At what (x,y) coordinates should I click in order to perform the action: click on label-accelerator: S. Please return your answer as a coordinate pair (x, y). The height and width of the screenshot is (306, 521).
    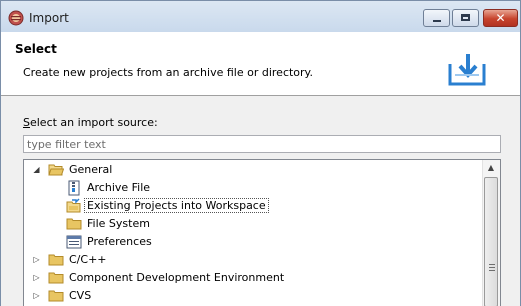
    Looking at the image, I should click on (26, 122).